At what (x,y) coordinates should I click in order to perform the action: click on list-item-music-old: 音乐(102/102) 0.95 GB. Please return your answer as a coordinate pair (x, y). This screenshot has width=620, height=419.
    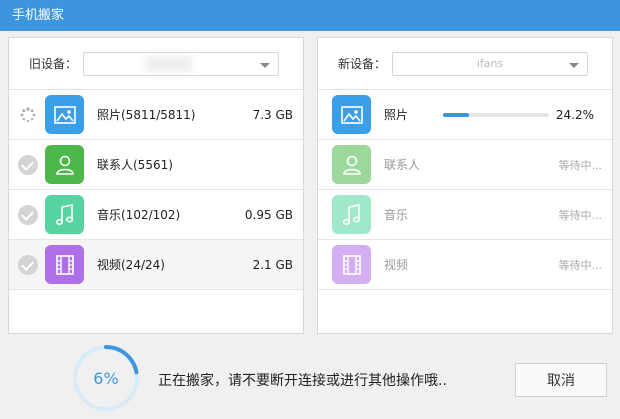
    Looking at the image, I should click on (156, 215).